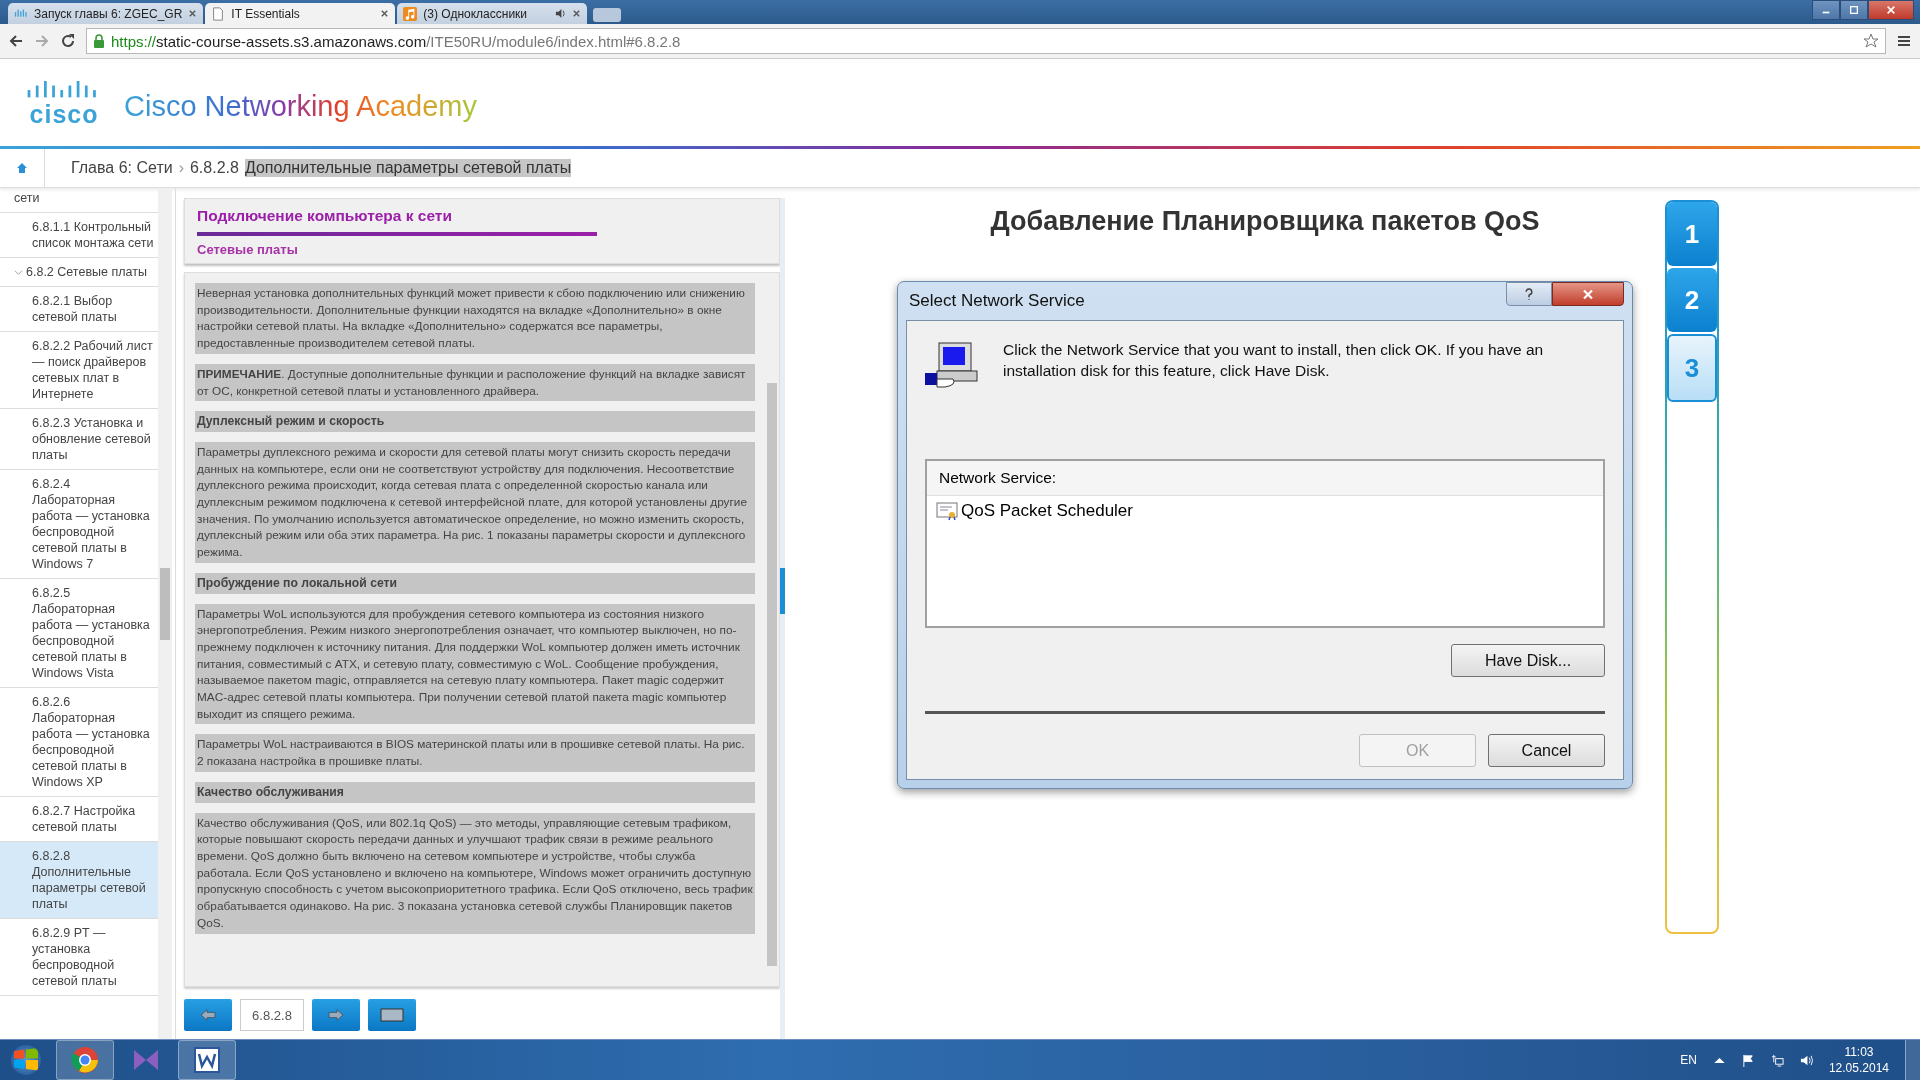 This screenshot has width=1920, height=1080. I want to click on paragraph: Неверная установка дополнительных функций может привести к сбою подключению или снижению производительности. Дополнительные функции находятся на вкладке «Дополнительно» в окне настройки сетевой платы. На вкладке «Дополнительно» содержатся все параметры, предоставленные производителем сетевой платы., so click(475, 318).